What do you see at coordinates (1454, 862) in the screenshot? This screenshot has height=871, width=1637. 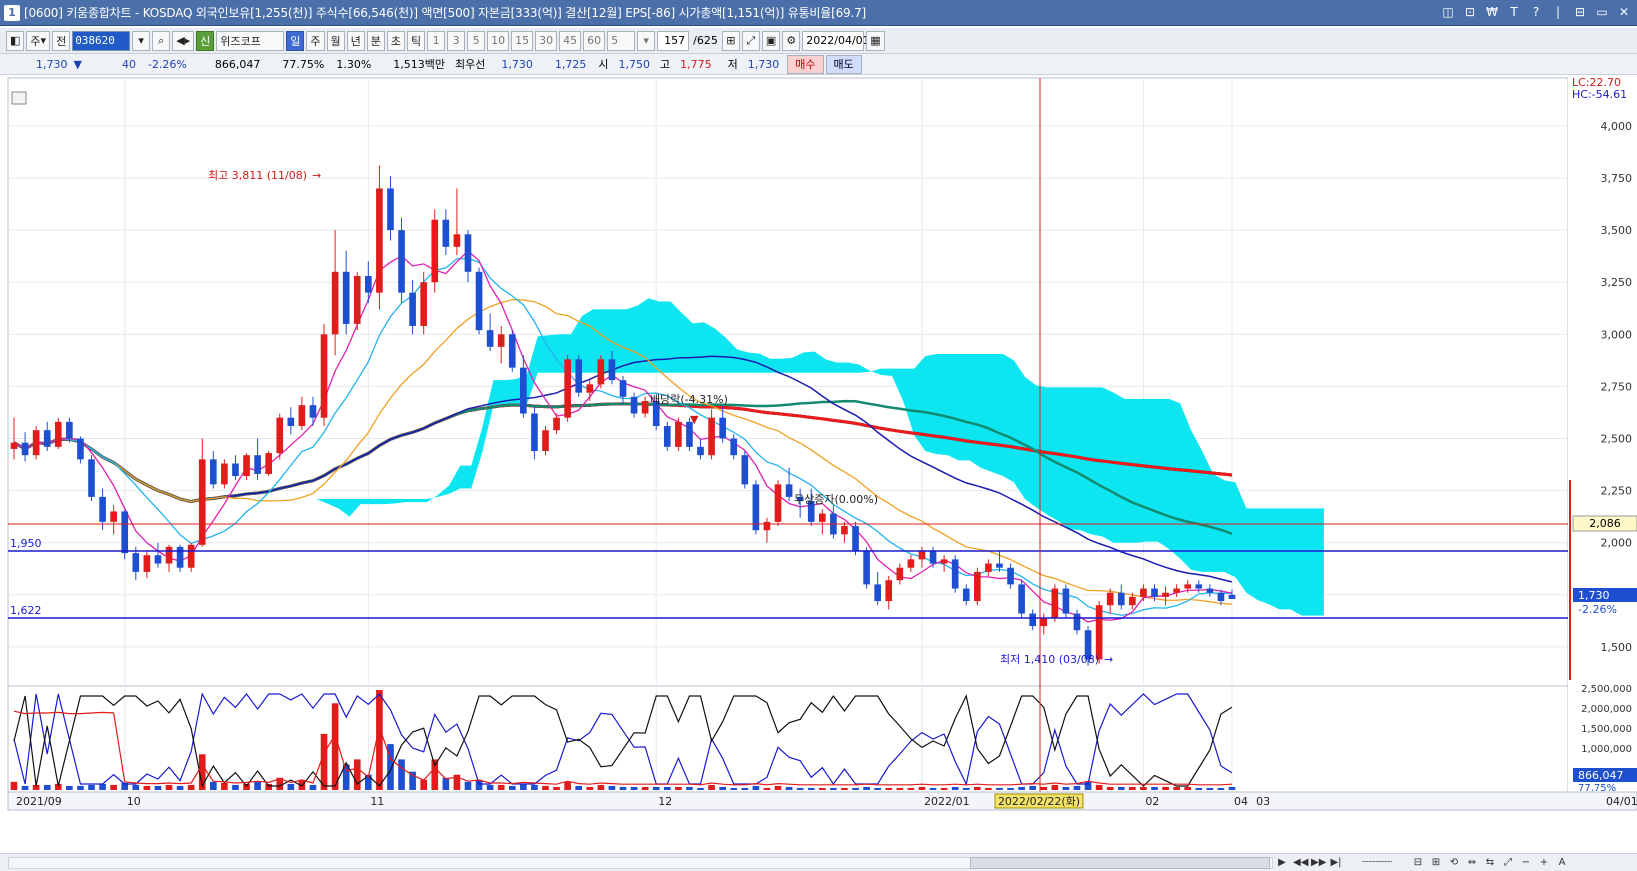 I see `reset-icon: ⟲` at bounding box center [1454, 862].